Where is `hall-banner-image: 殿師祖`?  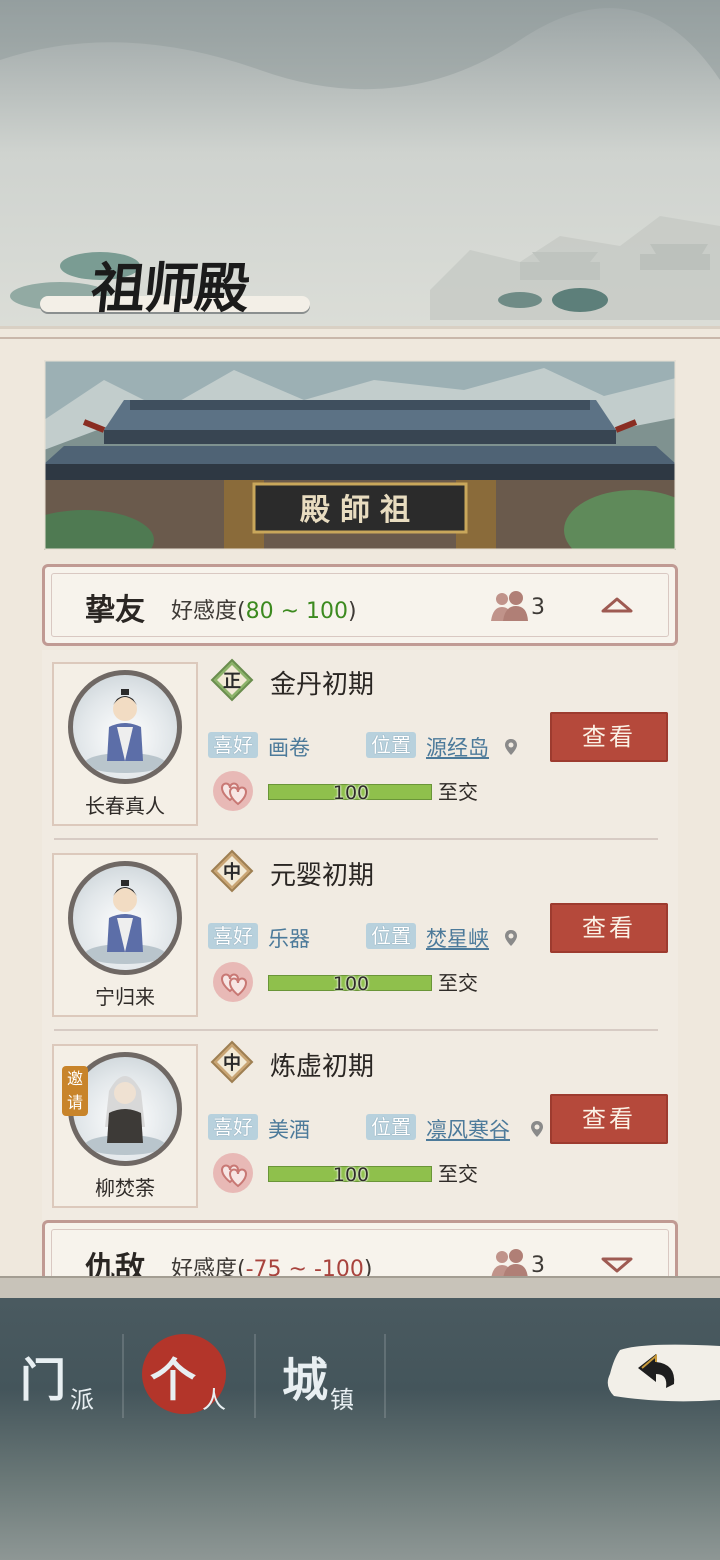
hall-banner-image: 殿師祖 is located at coordinates (360, 455).